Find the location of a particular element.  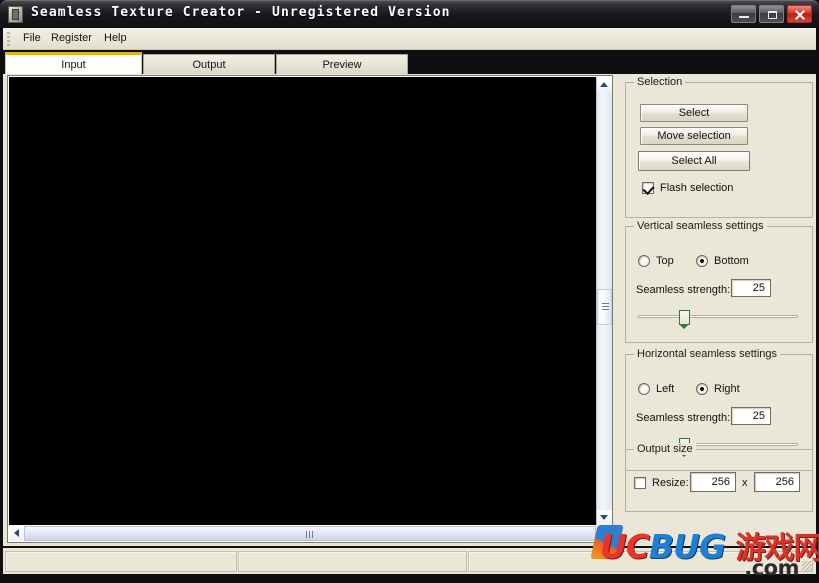

resize-checkbox is located at coordinates (640, 483).